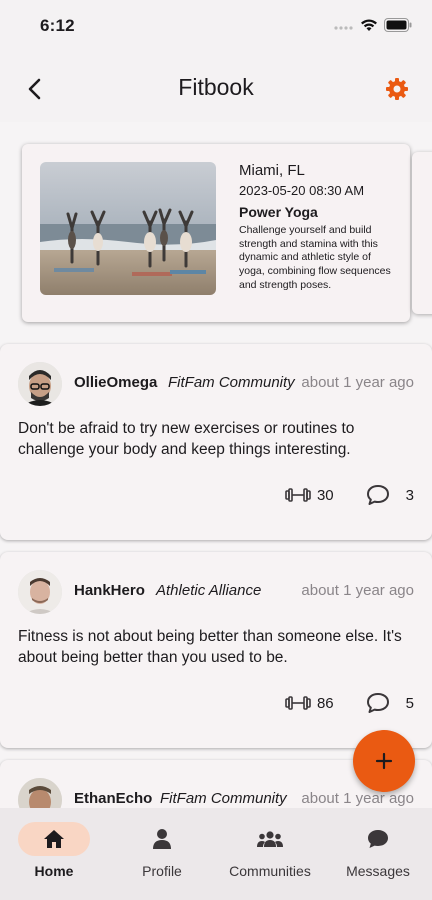  I want to click on nav-item-communities: Communities, so click(270, 857).